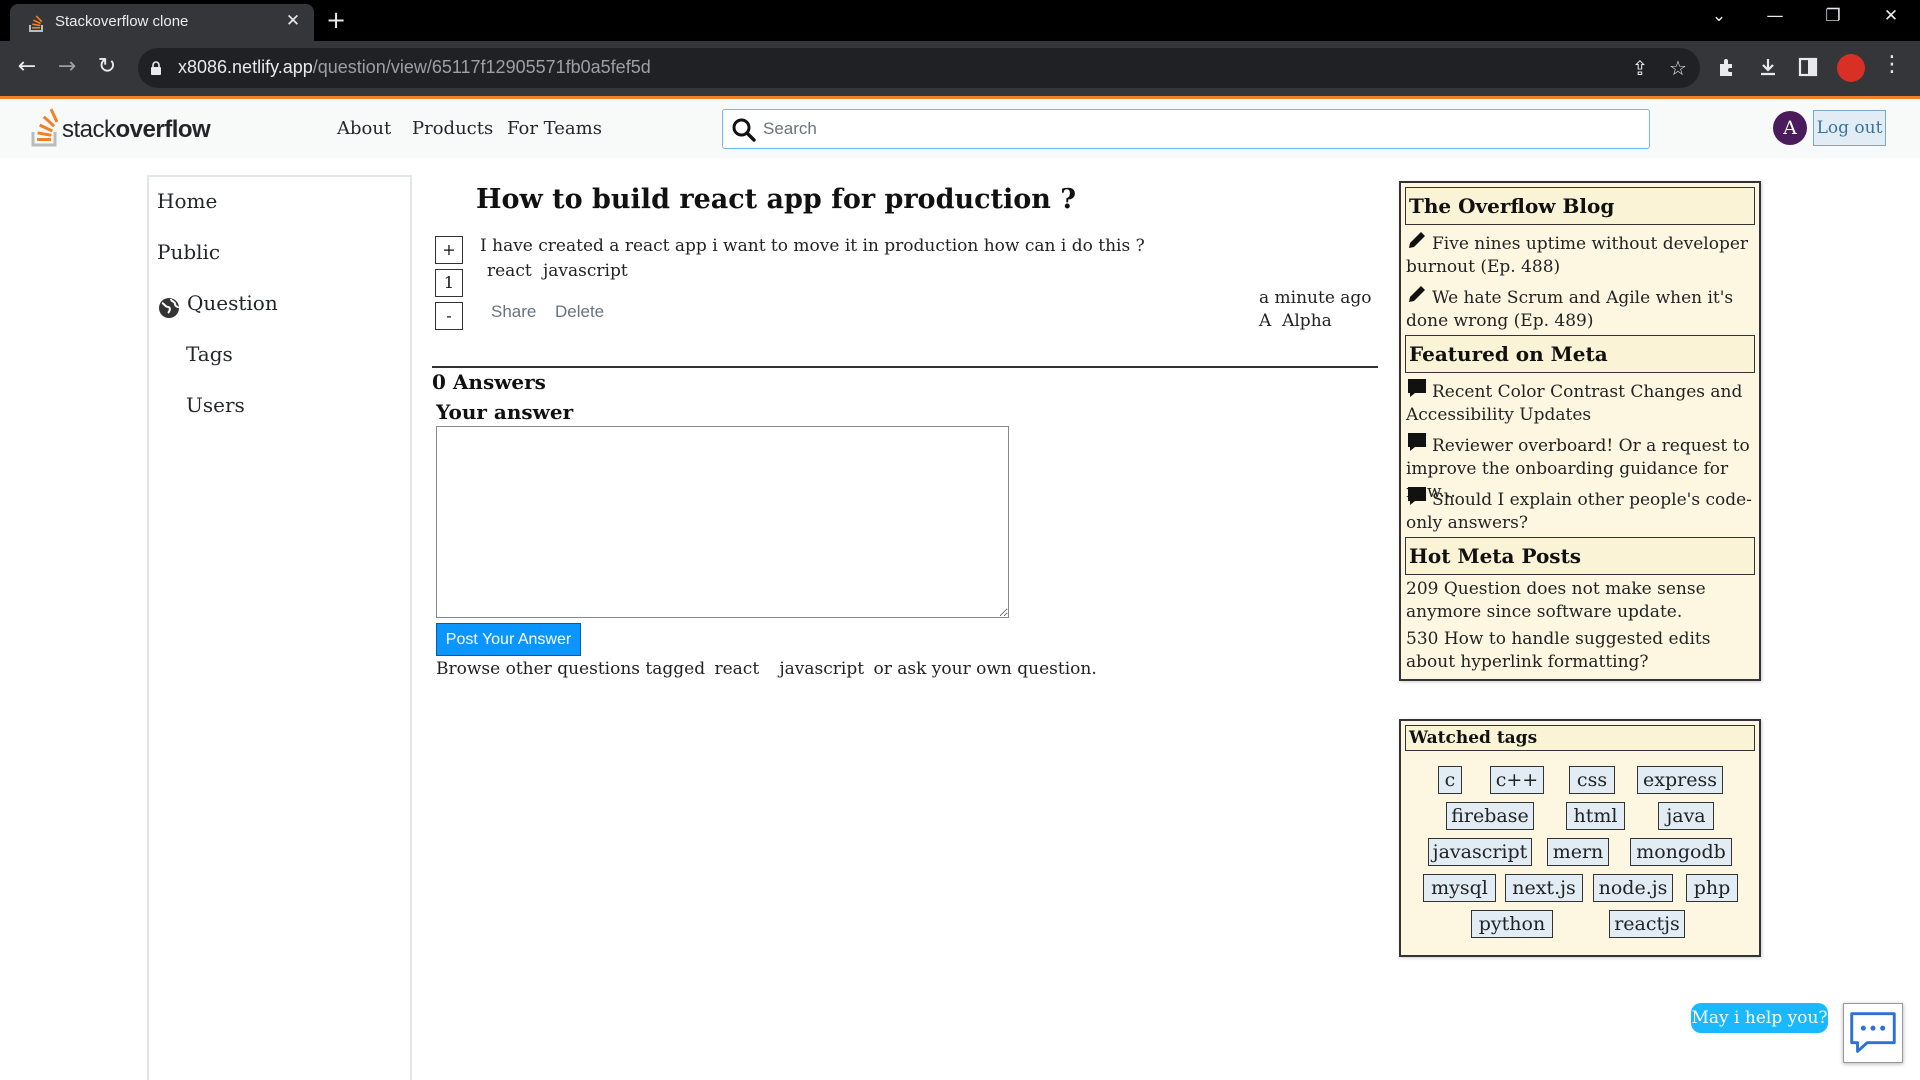  I want to click on watched-tag: express, so click(1680, 780).